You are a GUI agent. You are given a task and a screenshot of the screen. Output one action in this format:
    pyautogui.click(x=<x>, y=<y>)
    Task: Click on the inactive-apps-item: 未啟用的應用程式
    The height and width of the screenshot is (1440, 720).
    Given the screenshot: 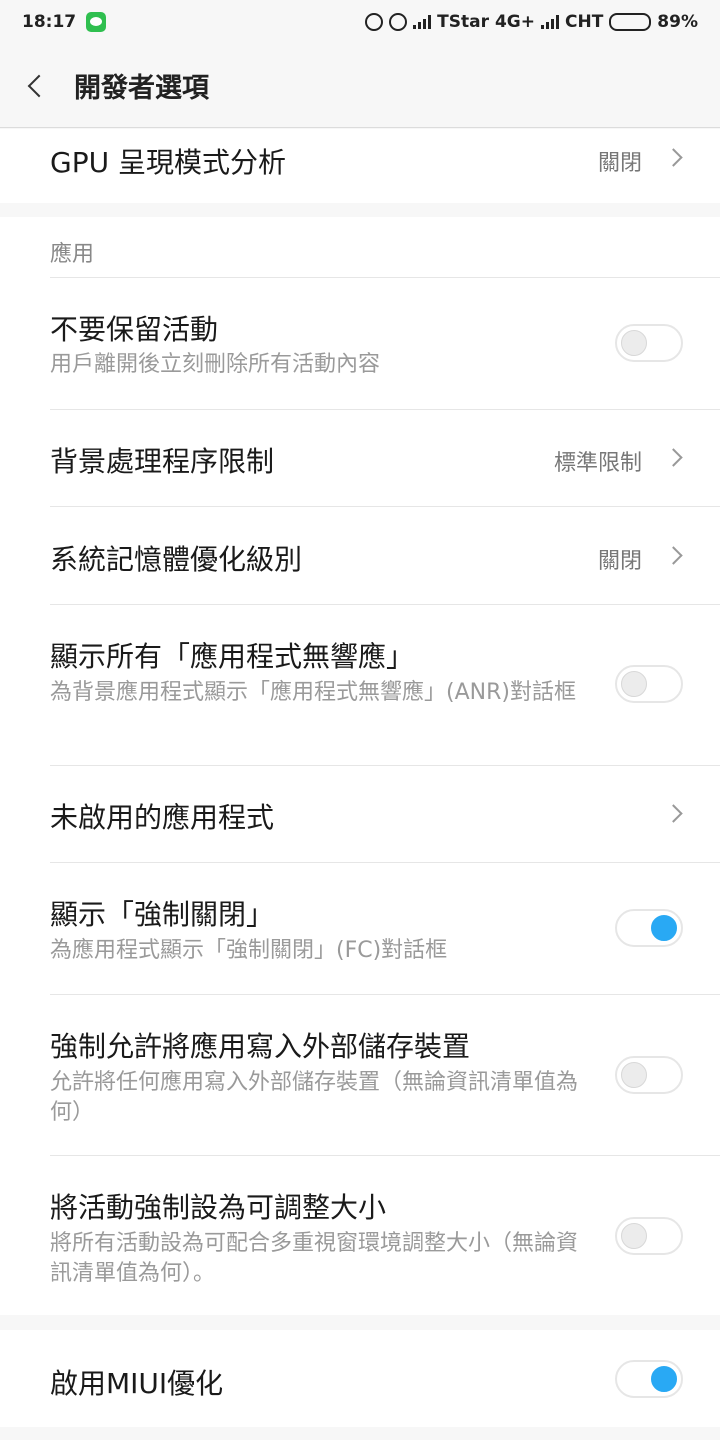 What is the action you would take?
    pyautogui.click(x=360, y=814)
    